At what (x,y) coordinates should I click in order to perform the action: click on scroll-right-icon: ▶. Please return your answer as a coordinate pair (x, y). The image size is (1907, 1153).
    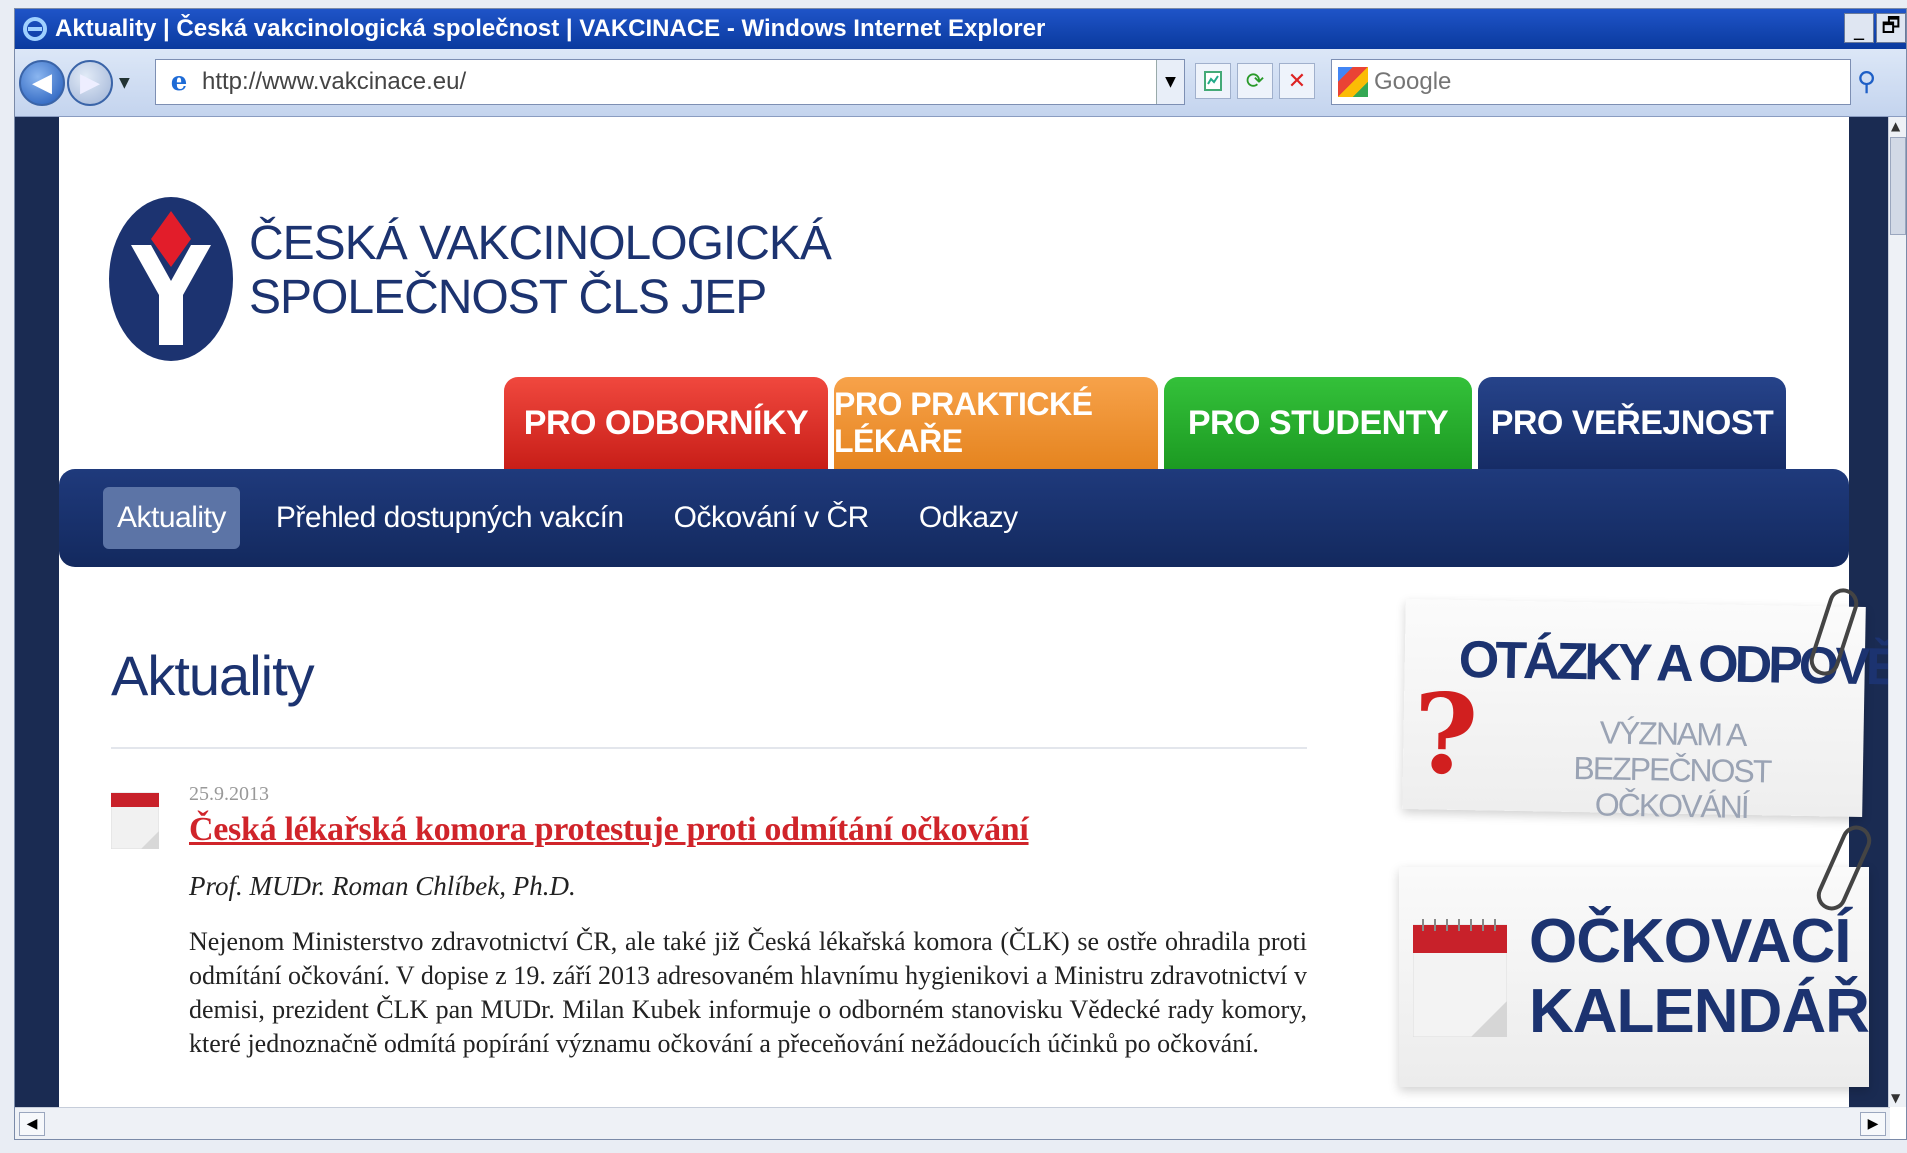
    Looking at the image, I should click on (1873, 1124).